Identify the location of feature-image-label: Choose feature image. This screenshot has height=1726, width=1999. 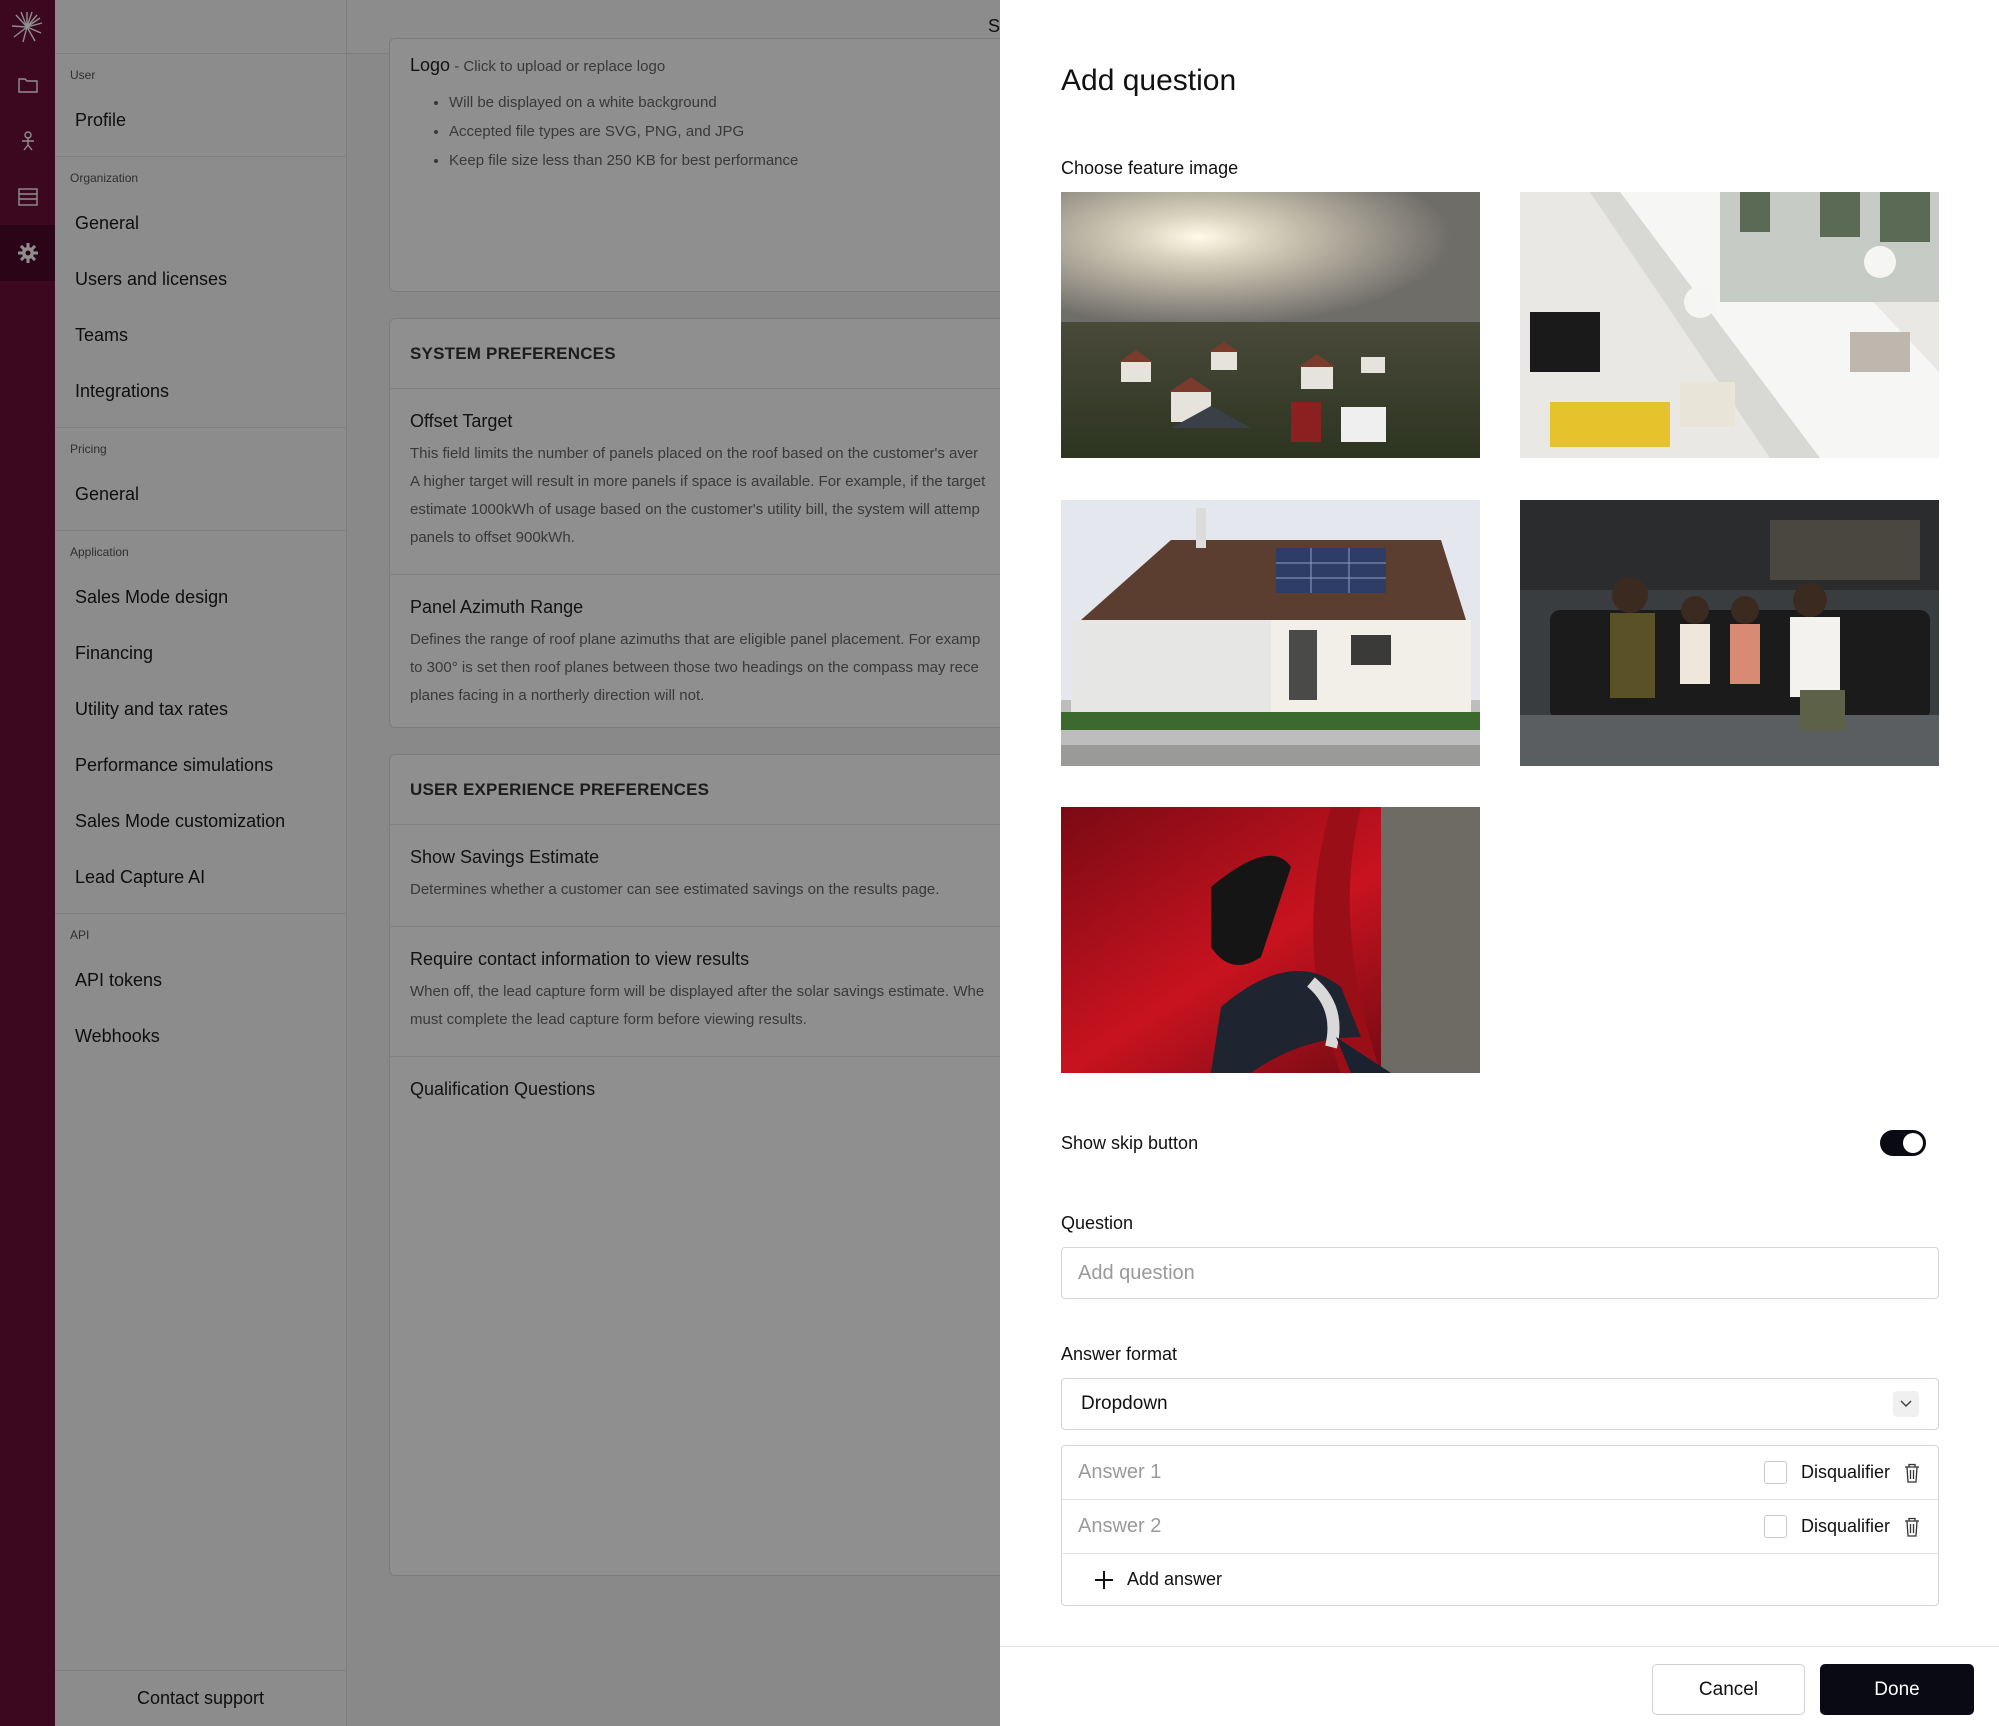
(1150, 168).